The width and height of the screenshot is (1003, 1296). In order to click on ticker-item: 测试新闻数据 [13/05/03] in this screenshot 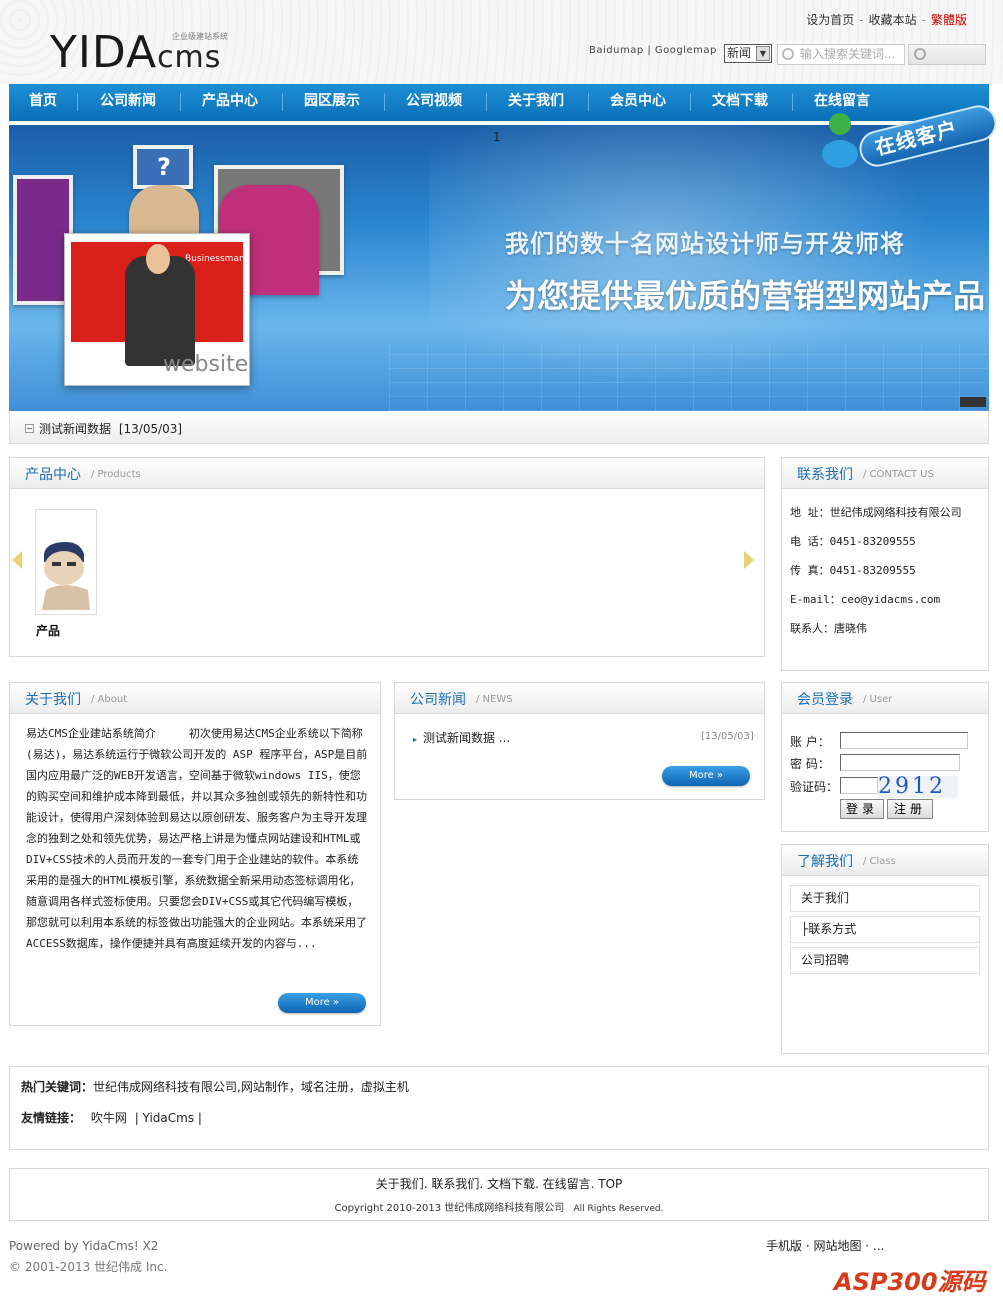, I will do `click(110, 428)`.